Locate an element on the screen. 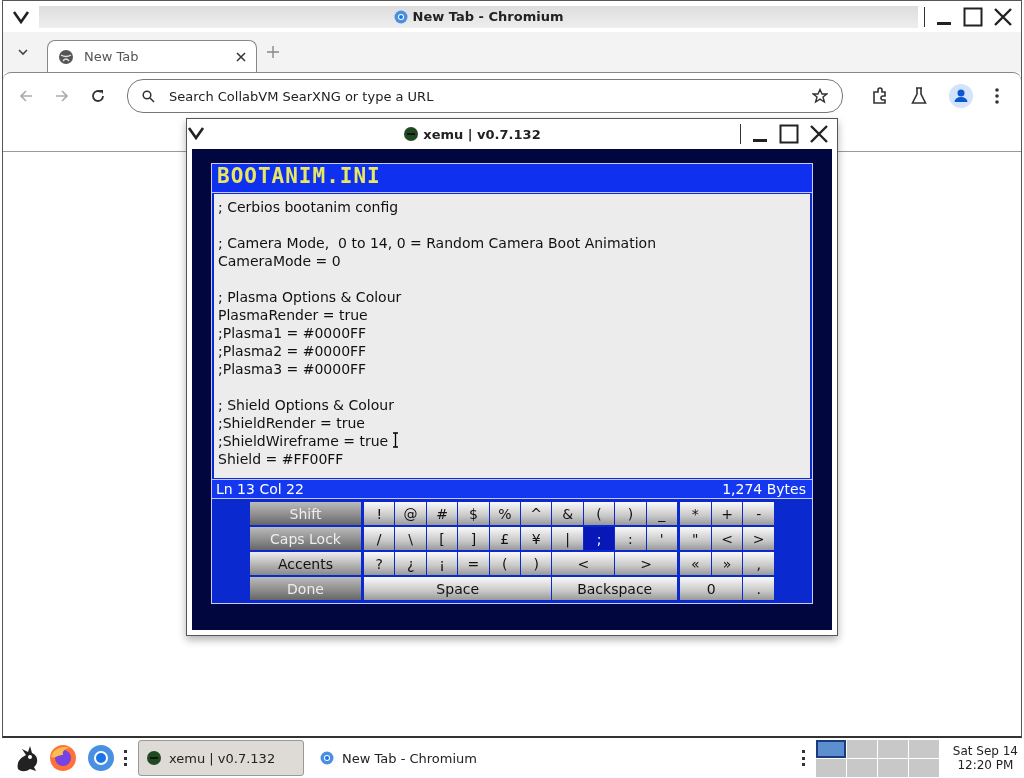  file-size: 1,274 Bytes is located at coordinates (764, 489).